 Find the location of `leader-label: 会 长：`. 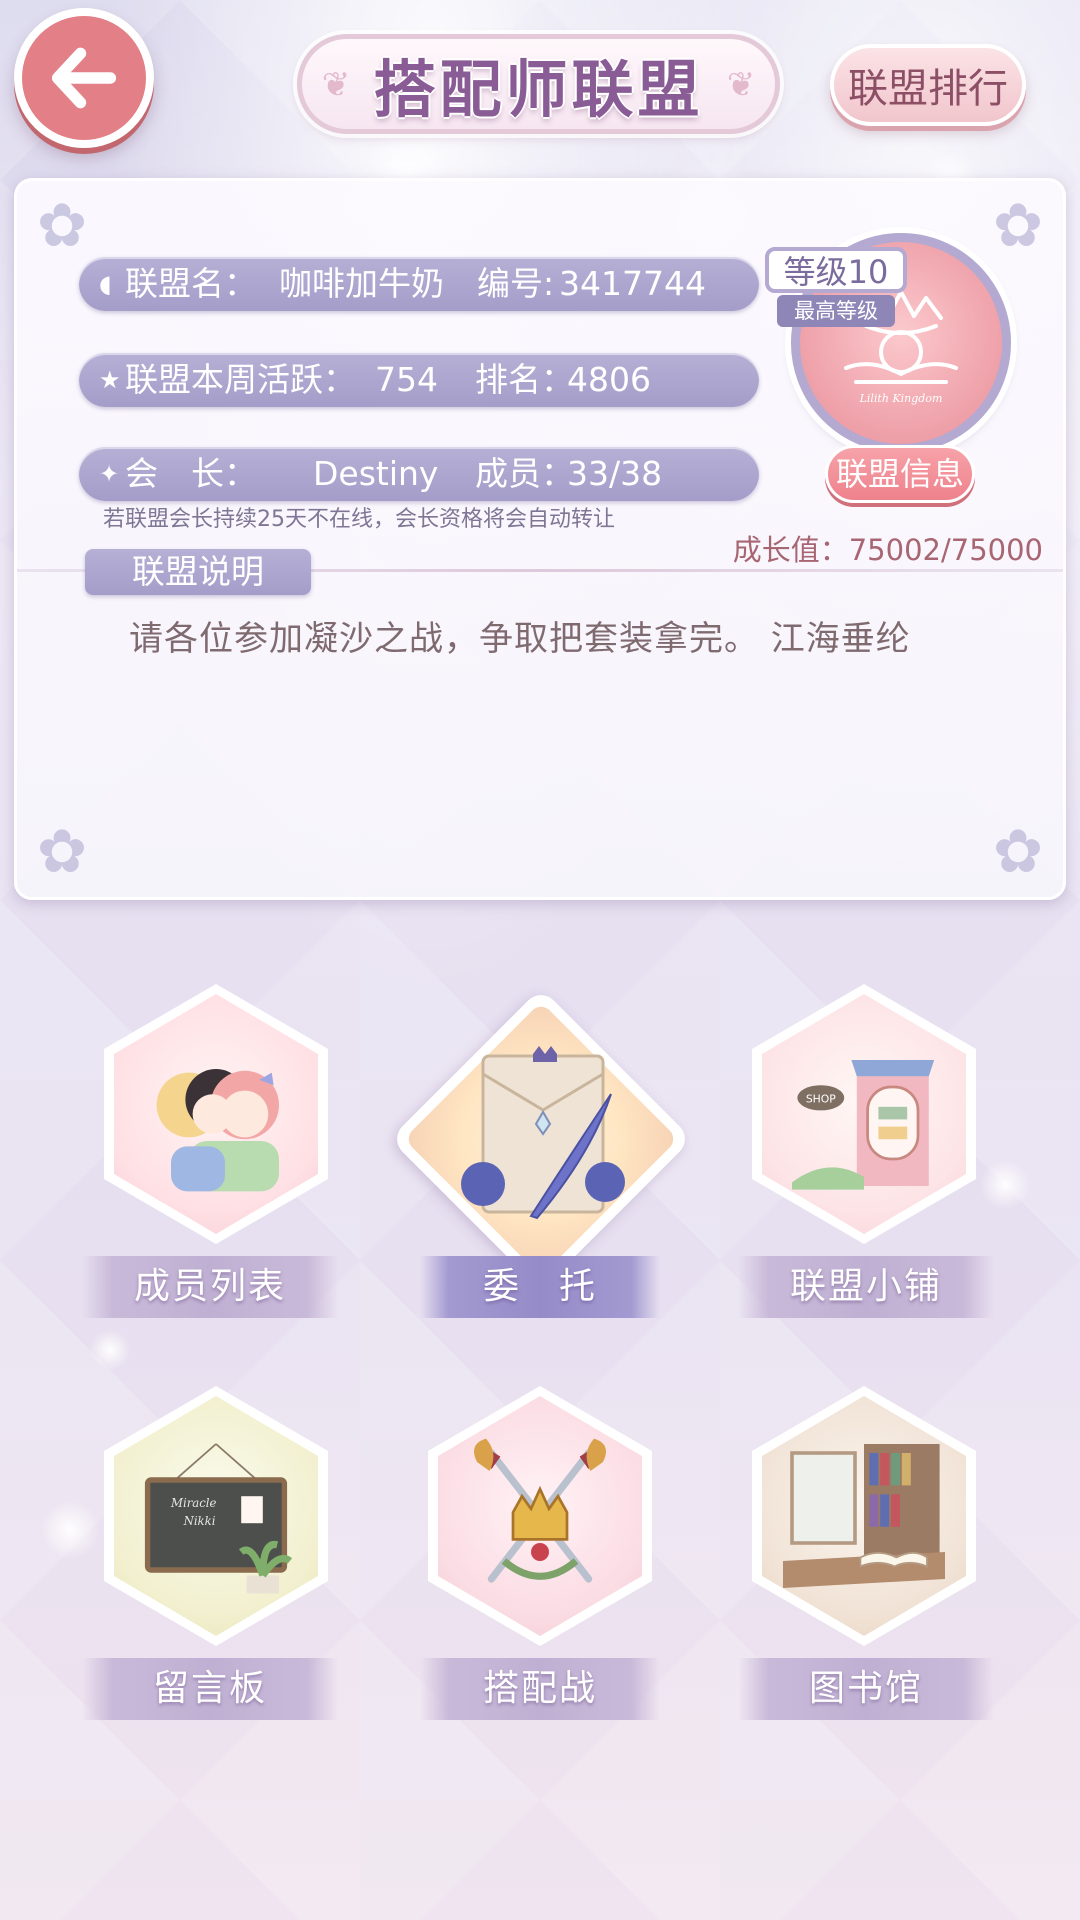

leader-label: 会 长： is located at coordinates (191, 473).